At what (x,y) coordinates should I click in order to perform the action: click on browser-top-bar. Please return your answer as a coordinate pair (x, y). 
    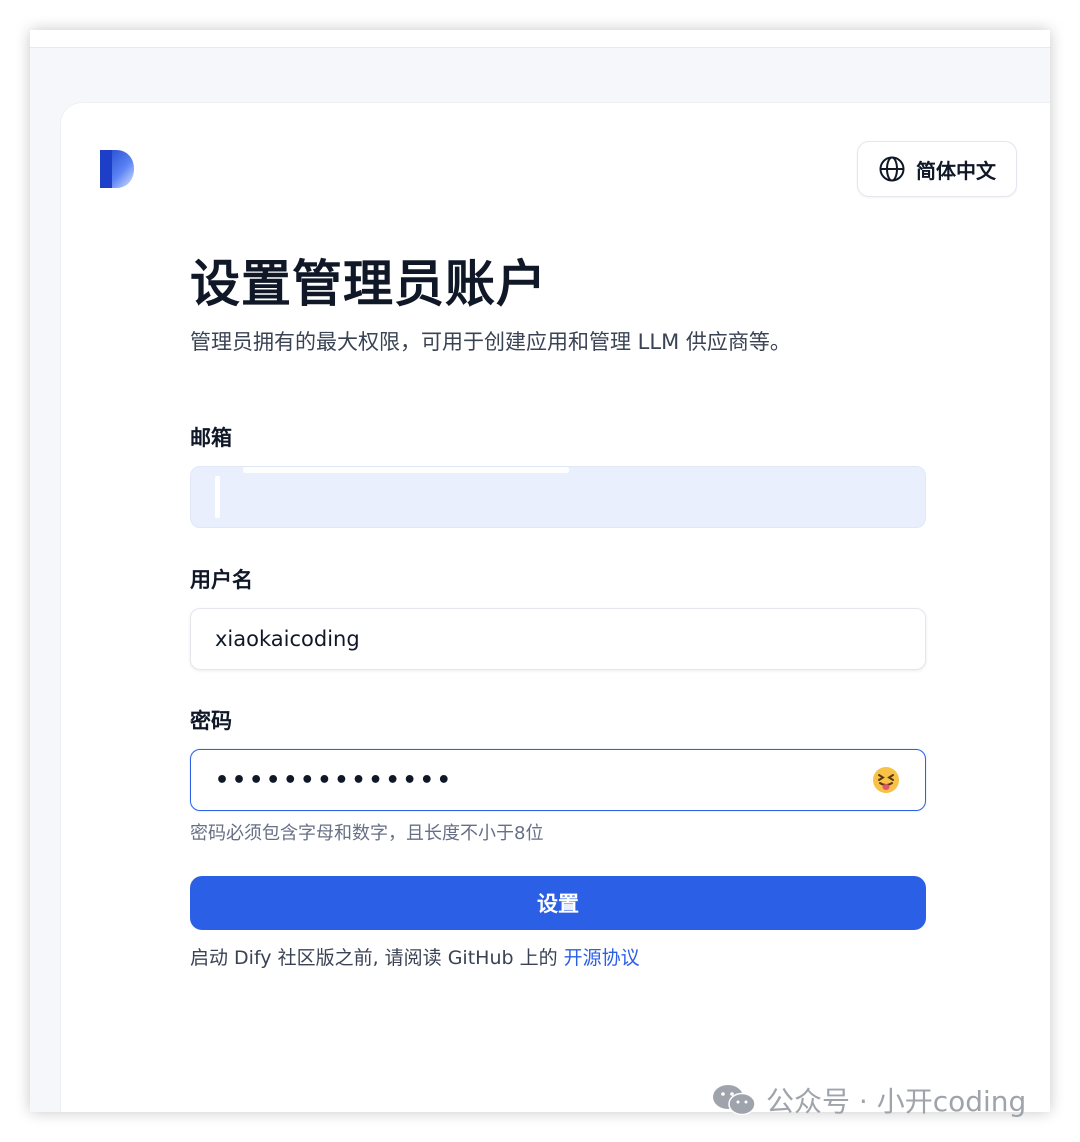
    Looking at the image, I should click on (540, 39).